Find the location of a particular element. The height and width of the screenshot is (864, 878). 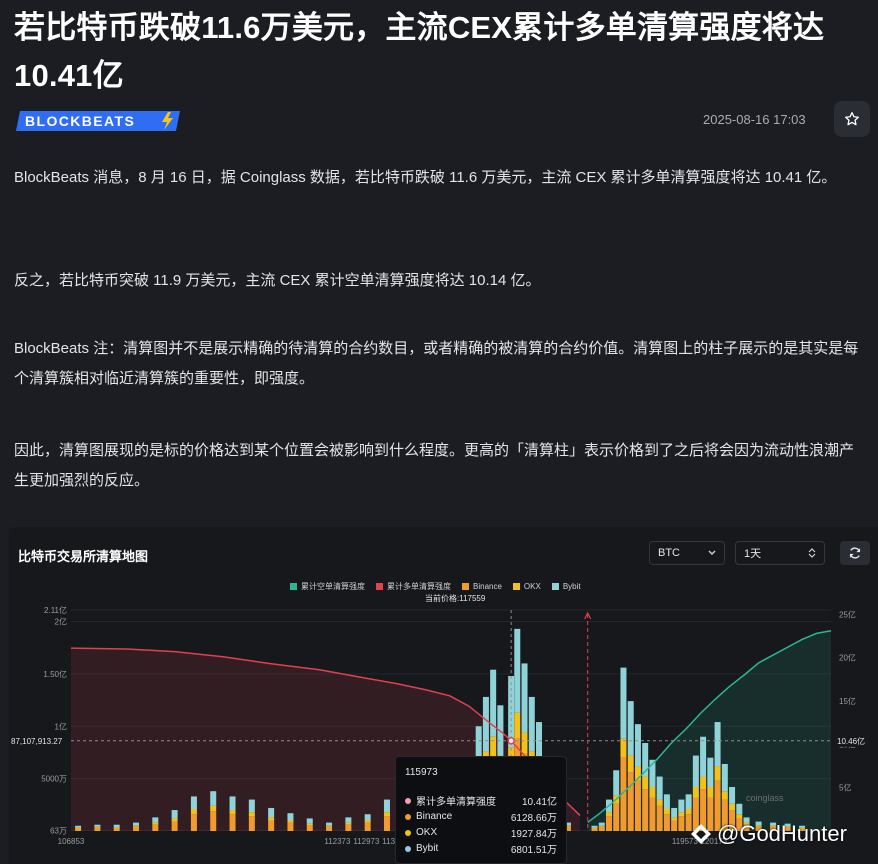

crosshair-right-label: 10.46亿 is located at coordinates (851, 741).